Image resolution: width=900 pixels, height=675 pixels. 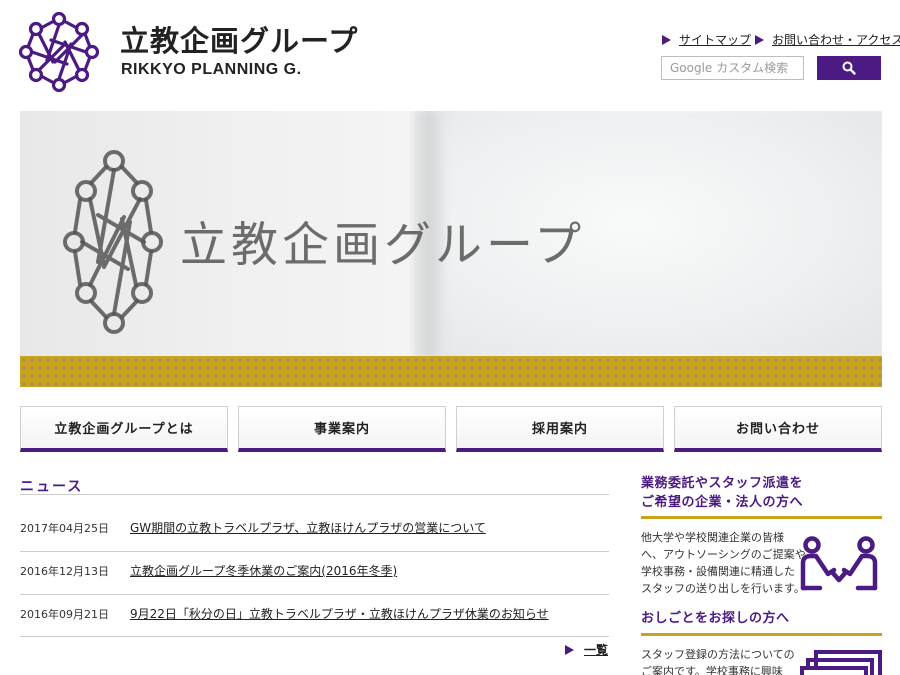 What do you see at coordinates (778, 429) in the screenshot?
I see `nav-contact: お問い合わせ` at bounding box center [778, 429].